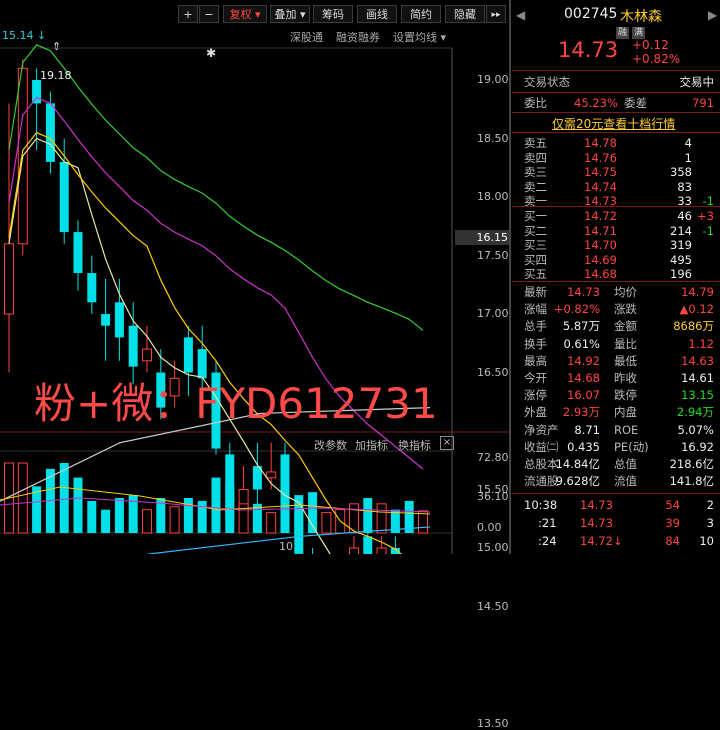  Describe the element at coordinates (535, 103) in the screenshot. I see `weibi-label: 委比` at that location.